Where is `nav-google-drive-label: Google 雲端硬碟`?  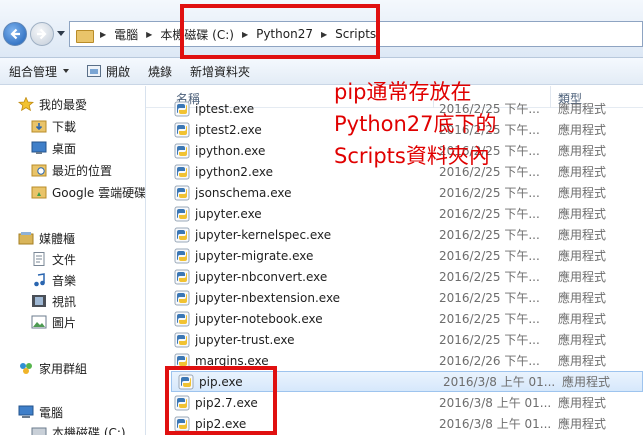
nav-google-drive-label: Google 雲端硬碟 is located at coordinates (99, 192).